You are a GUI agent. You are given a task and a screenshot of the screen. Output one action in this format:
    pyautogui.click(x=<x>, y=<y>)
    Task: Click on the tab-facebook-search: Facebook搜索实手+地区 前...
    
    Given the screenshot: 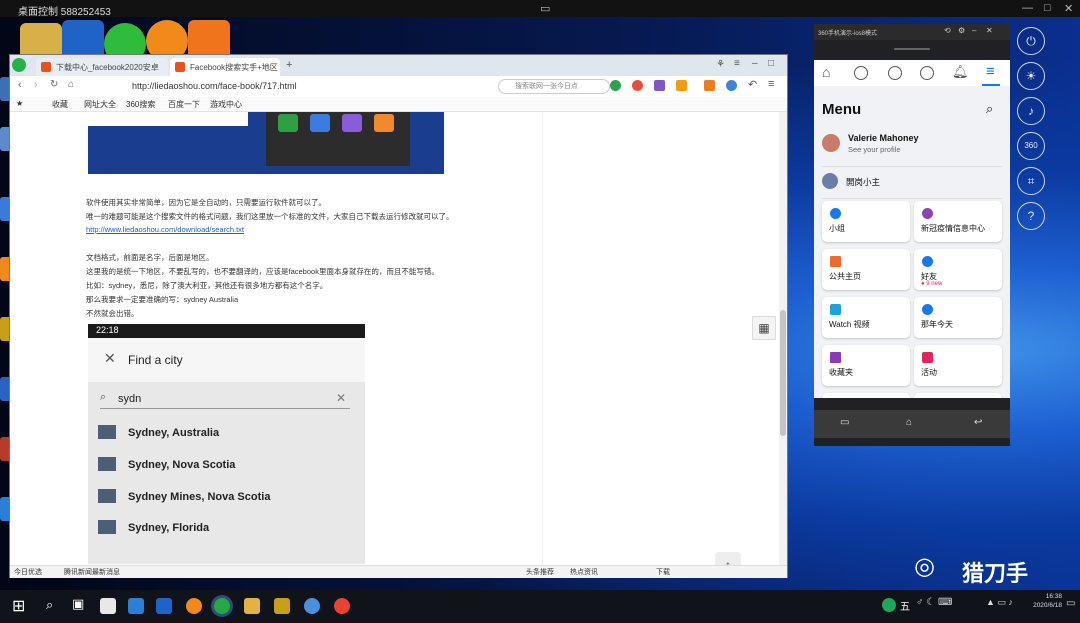 What is the action you would take?
    pyautogui.click(x=225, y=67)
    